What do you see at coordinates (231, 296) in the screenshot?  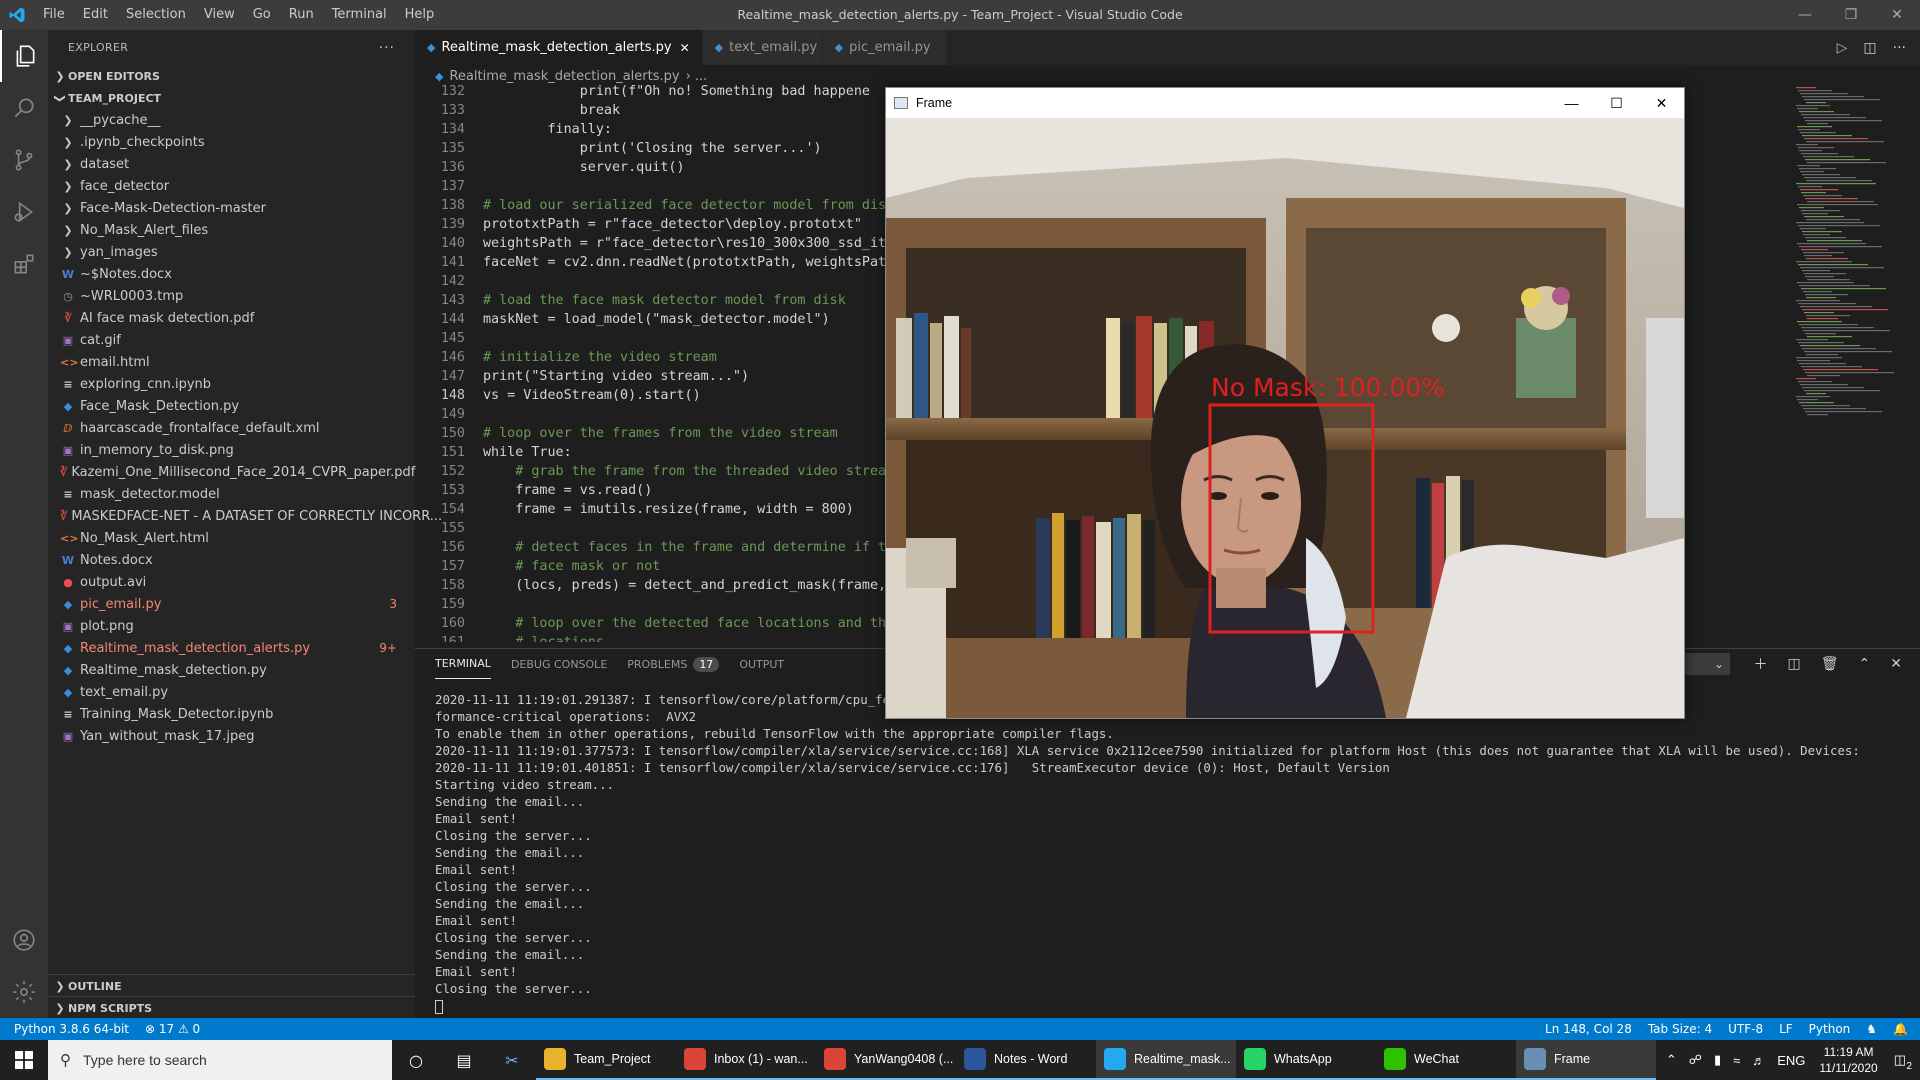 I see `tree-file: ◷ ~WRL0003.tmp` at bounding box center [231, 296].